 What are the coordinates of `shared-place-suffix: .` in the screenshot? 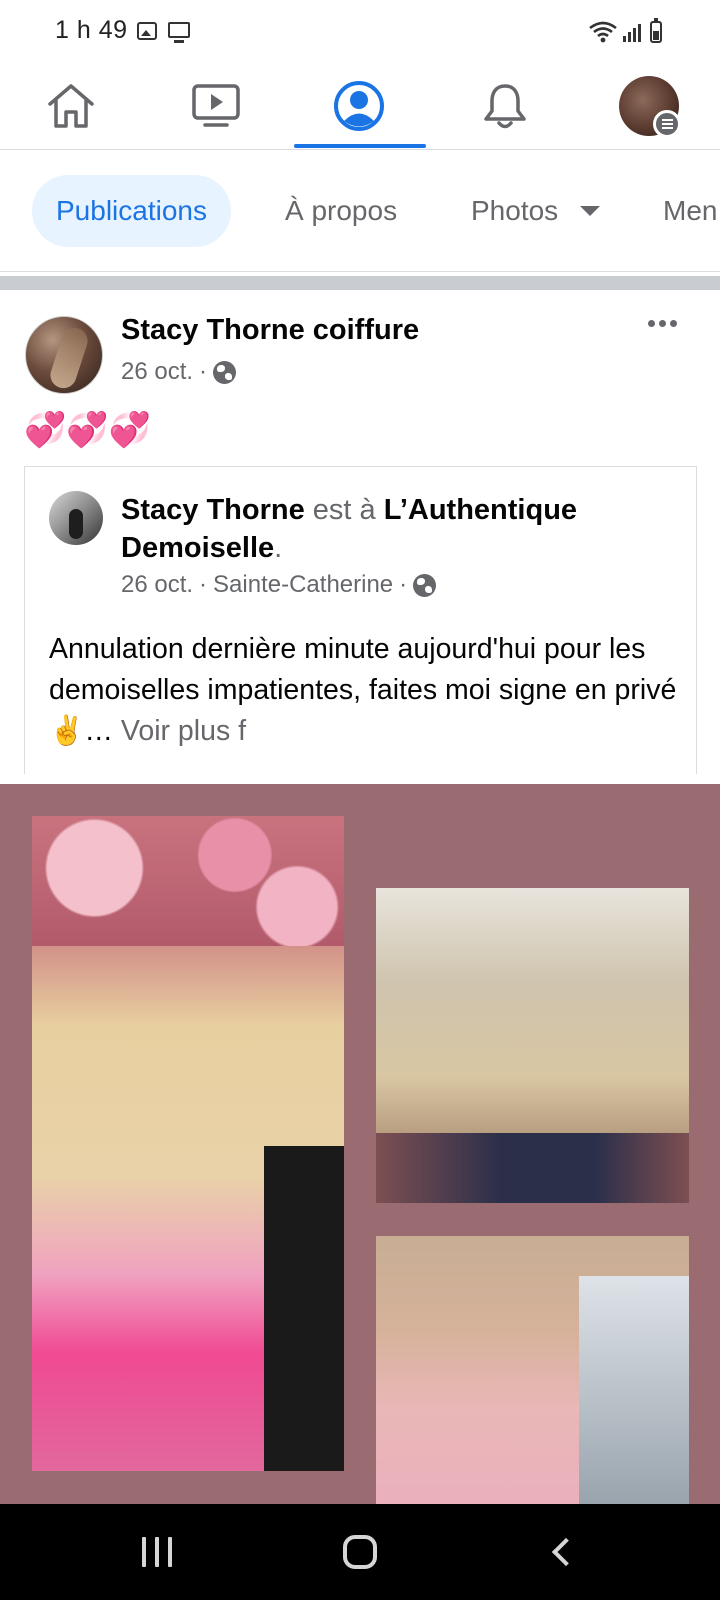 It's located at (278, 548).